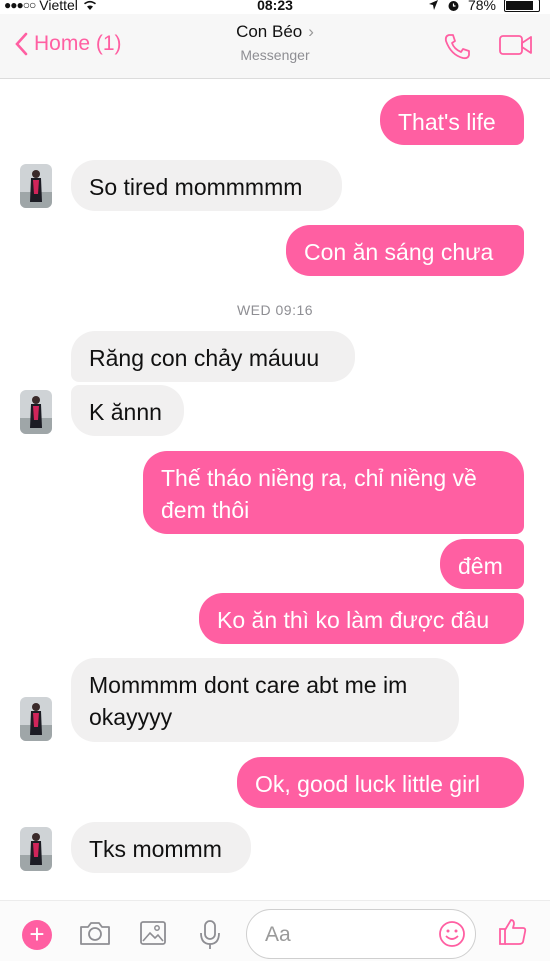 This screenshot has height=961, width=550. What do you see at coordinates (516, 45) in the screenshot?
I see `video-icon` at bounding box center [516, 45].